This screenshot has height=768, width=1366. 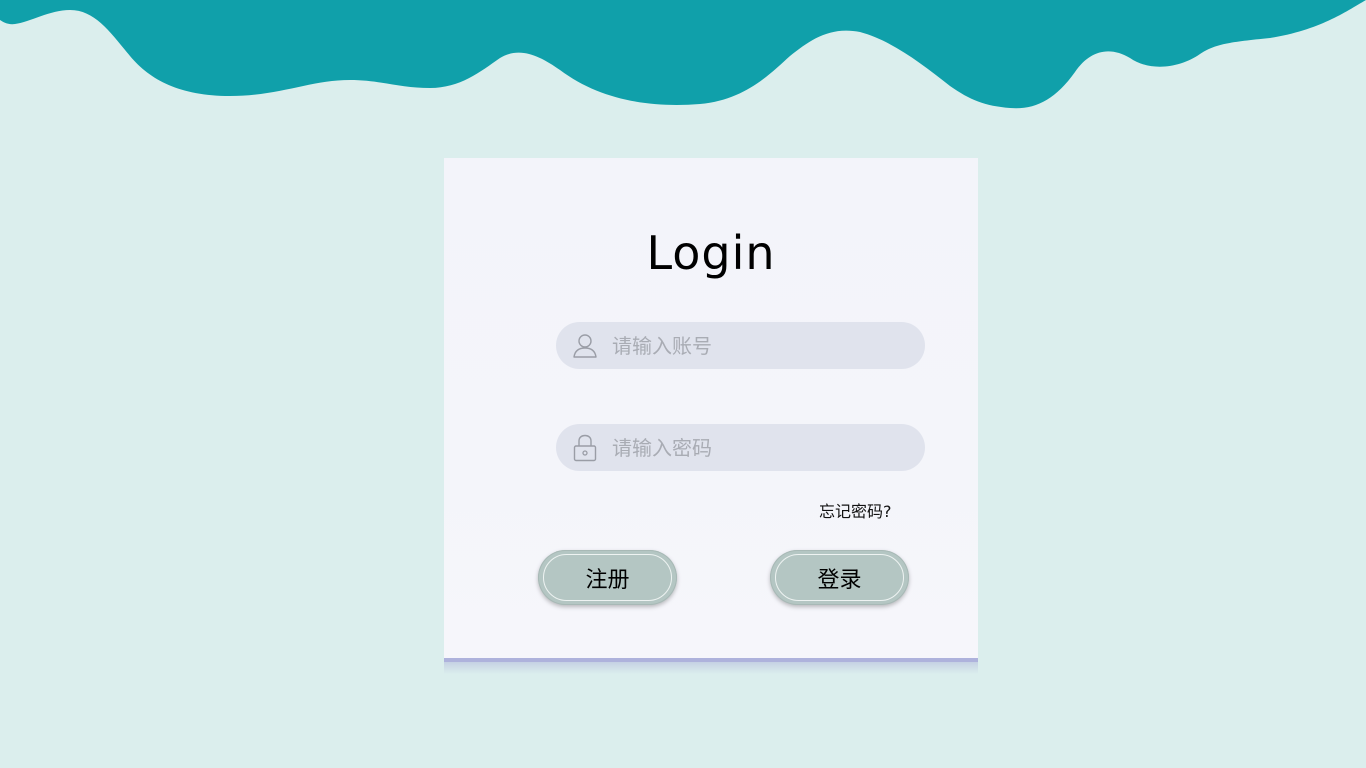 I want to click on password-field, so click(x=740, y=447).